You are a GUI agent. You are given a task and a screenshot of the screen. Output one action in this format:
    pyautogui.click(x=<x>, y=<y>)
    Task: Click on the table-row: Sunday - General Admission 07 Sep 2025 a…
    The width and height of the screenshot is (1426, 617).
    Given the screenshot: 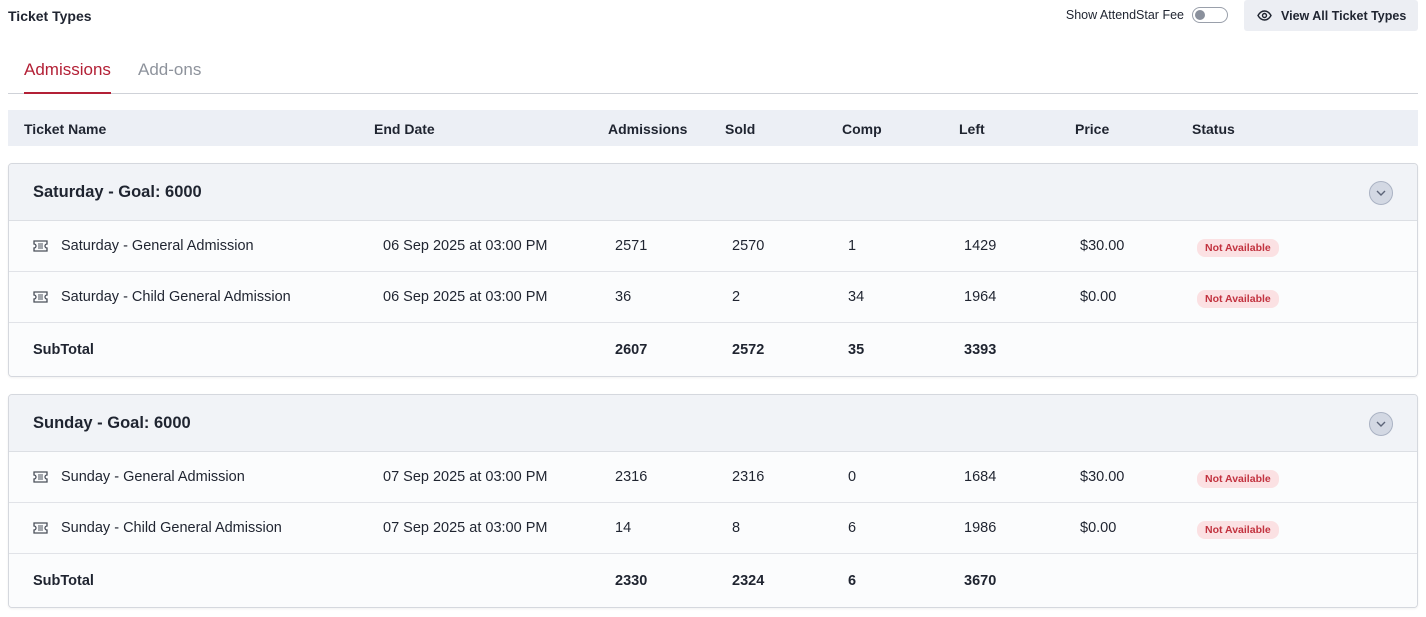 What is the action you would take?
    pyautogui.click(x=713, y=477)
    